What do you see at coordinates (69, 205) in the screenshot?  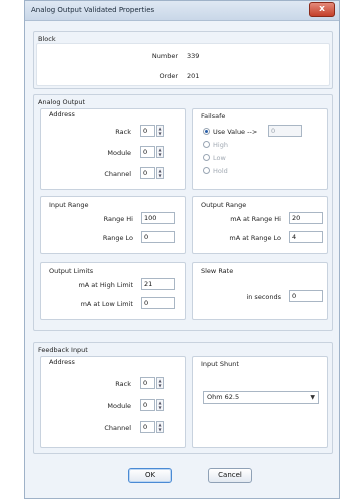 I see `input-range-header: Input Range` at bounding box center [69, 205].